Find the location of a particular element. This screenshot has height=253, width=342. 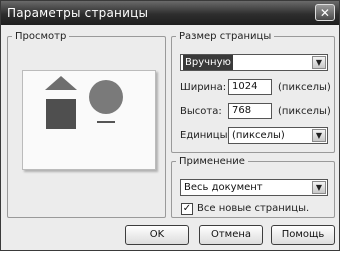

cancel-button: Отмена is located at coordinates (231, 235).